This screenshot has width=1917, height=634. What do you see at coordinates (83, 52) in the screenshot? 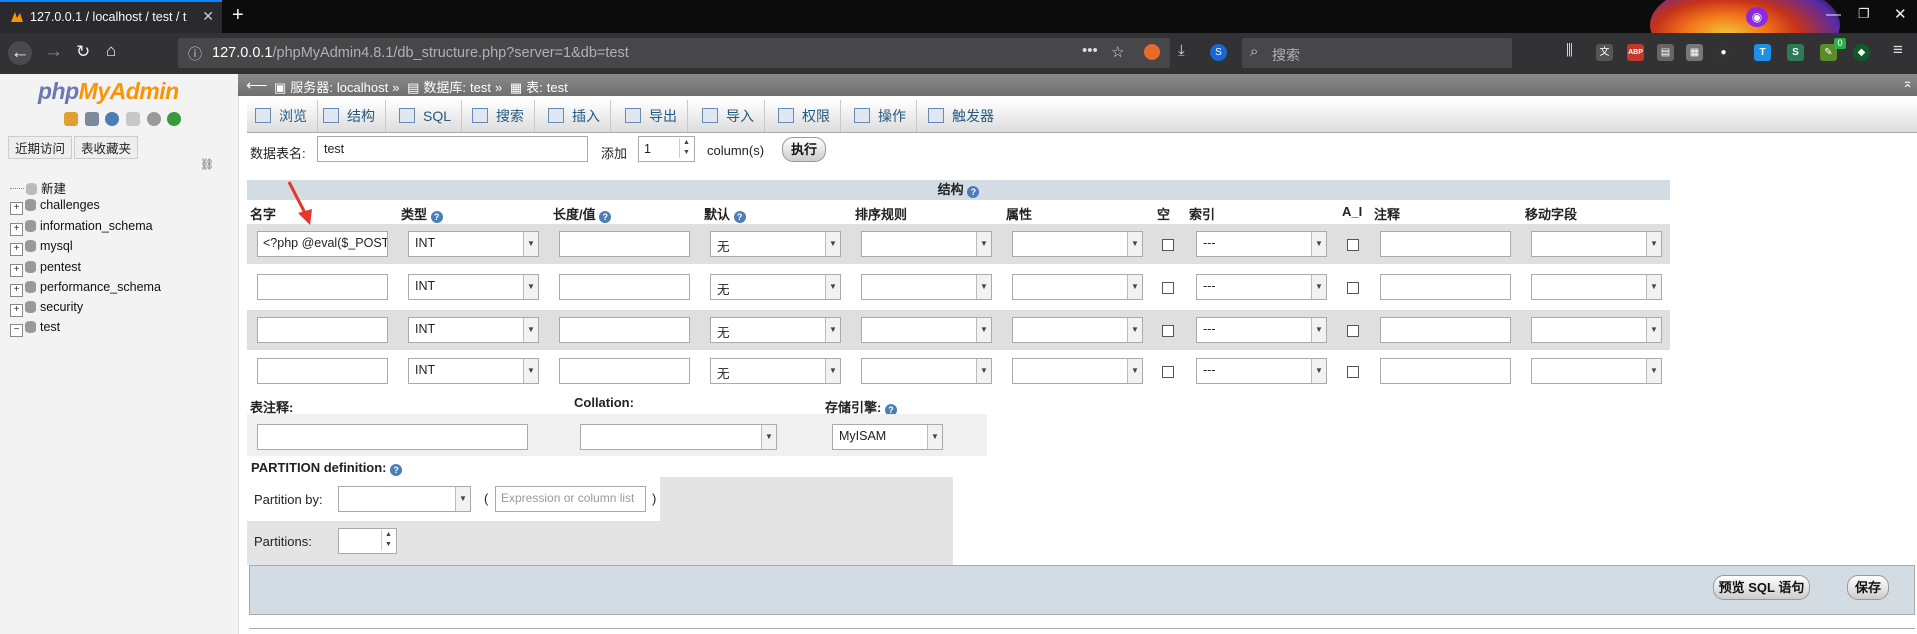
I see `reload-icon: ↻` at bounding box center [83, 52].